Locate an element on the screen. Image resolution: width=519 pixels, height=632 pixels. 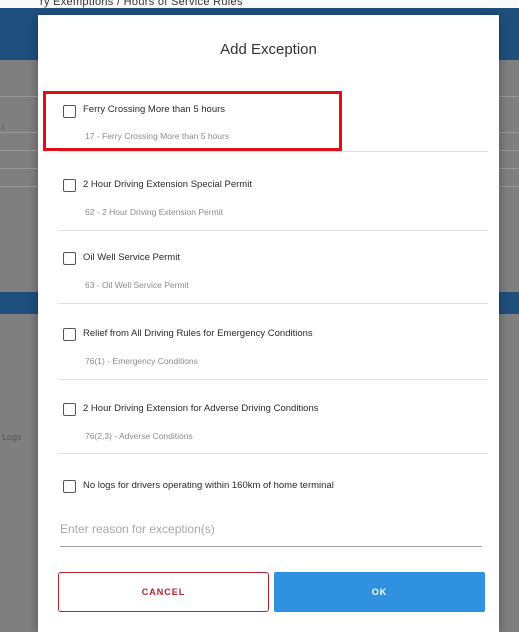
highlight-box is located at coordinates (192, 121).